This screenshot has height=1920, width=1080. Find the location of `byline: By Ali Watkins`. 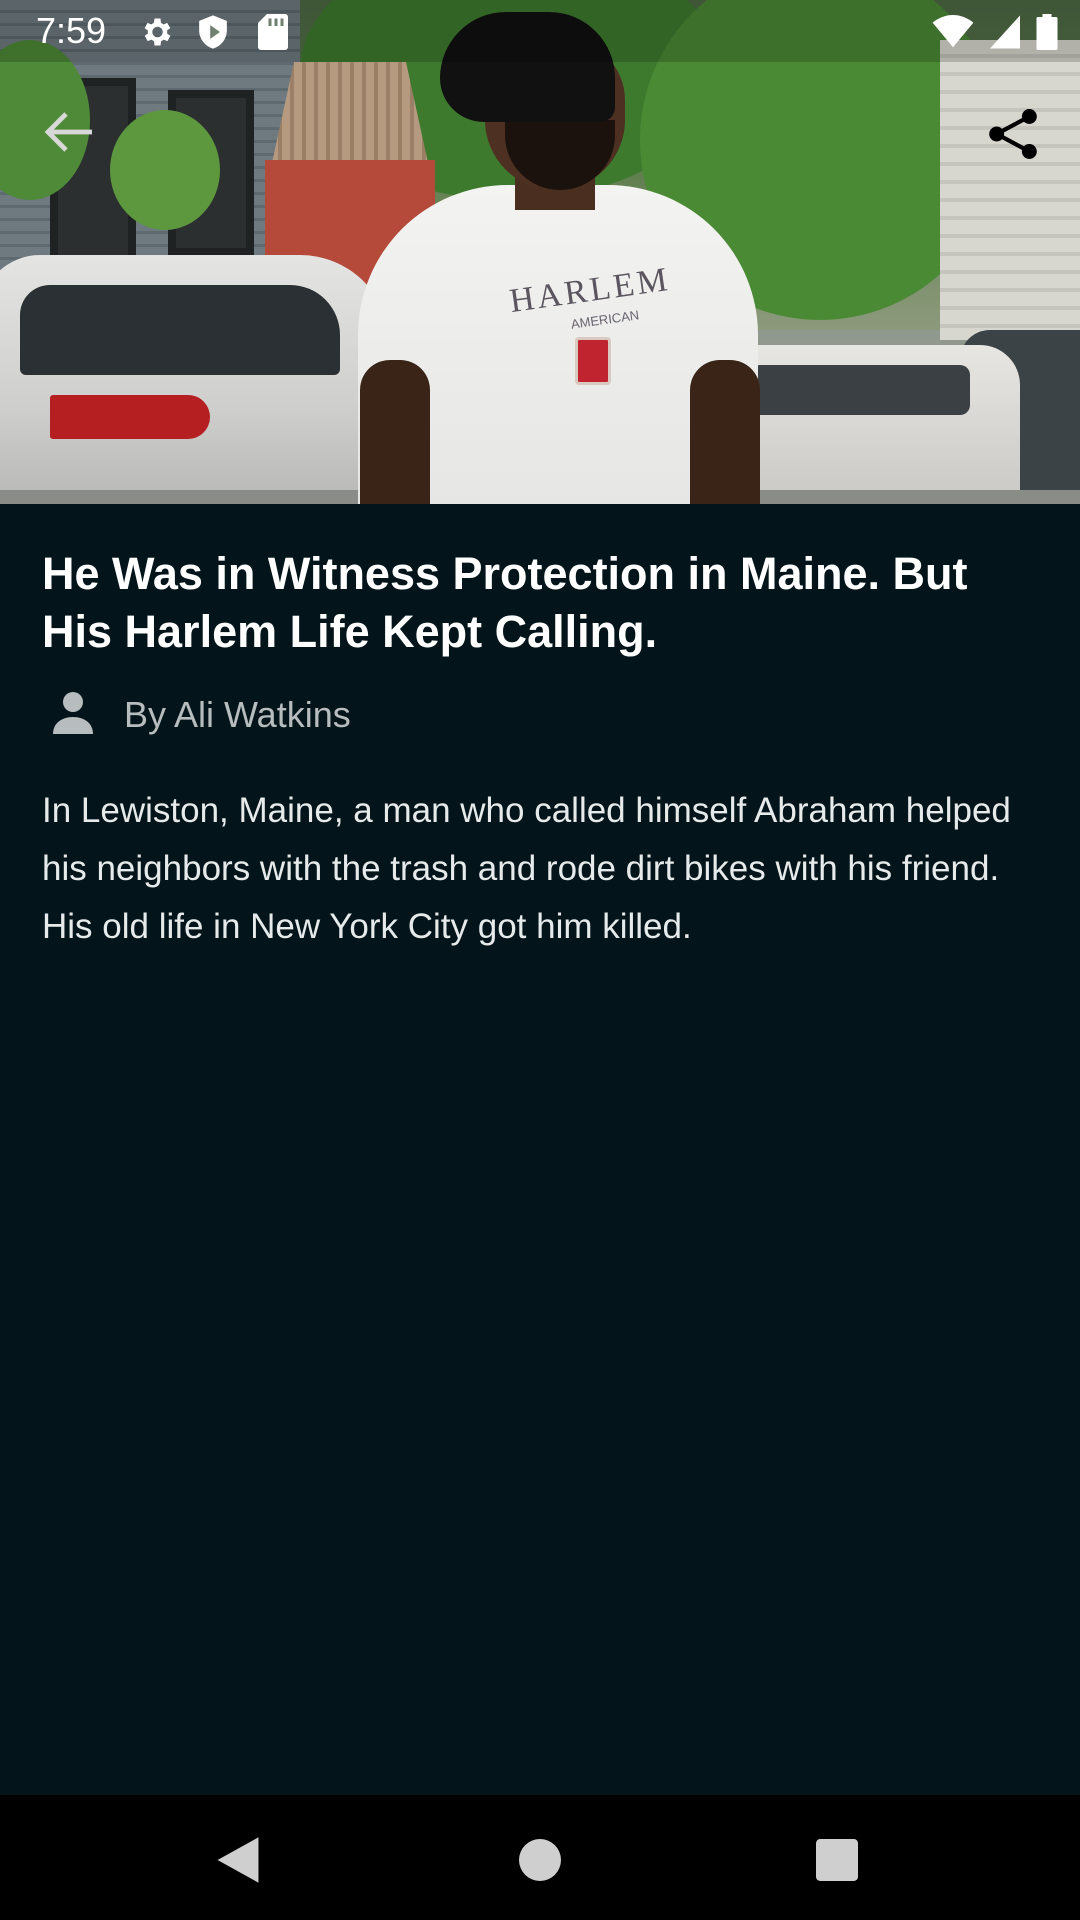

byline: By Ali Watkins is located at coordinates (199, 714).